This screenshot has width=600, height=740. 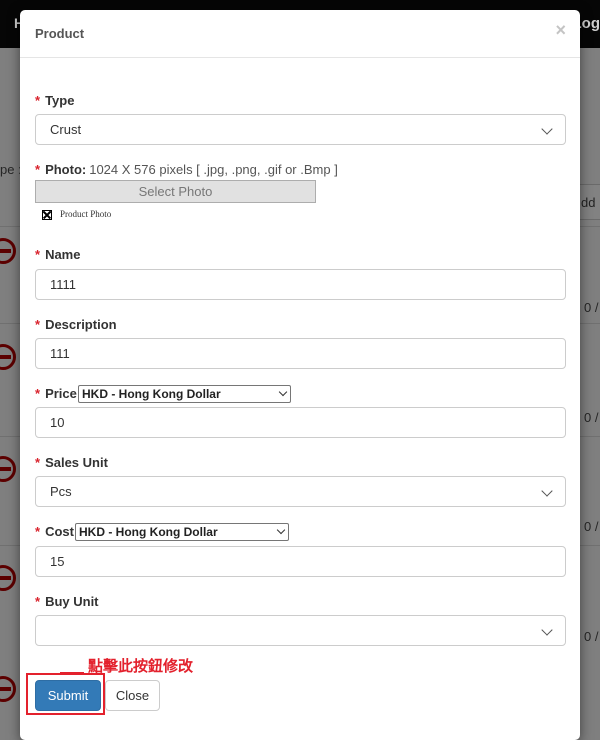 I want to click on modal-header: Product ×, so click(x=300, y=34).